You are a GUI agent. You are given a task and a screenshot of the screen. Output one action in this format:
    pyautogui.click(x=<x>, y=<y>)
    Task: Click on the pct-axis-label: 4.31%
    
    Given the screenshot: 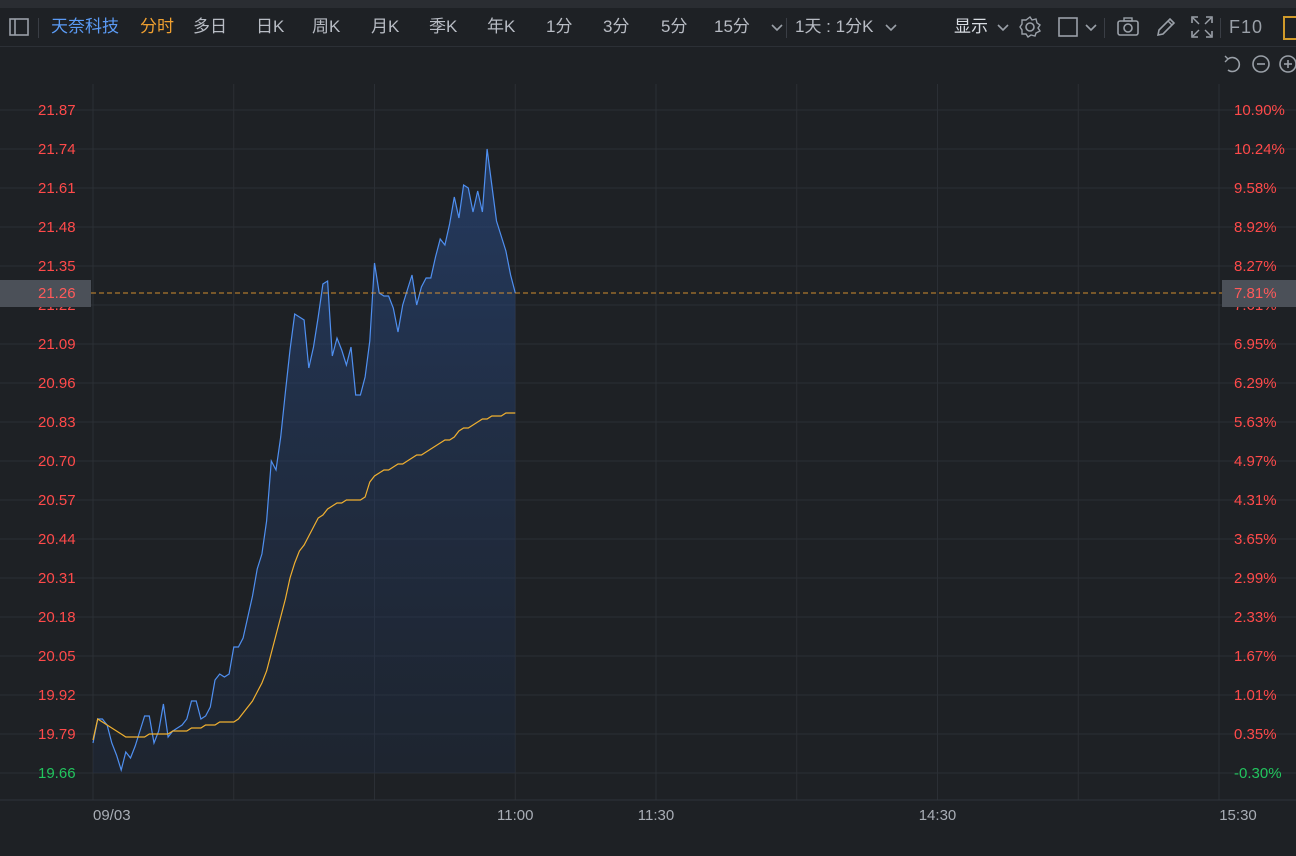 What is the action you would take?
    pyautogui.click(x=1255, y=500)
    